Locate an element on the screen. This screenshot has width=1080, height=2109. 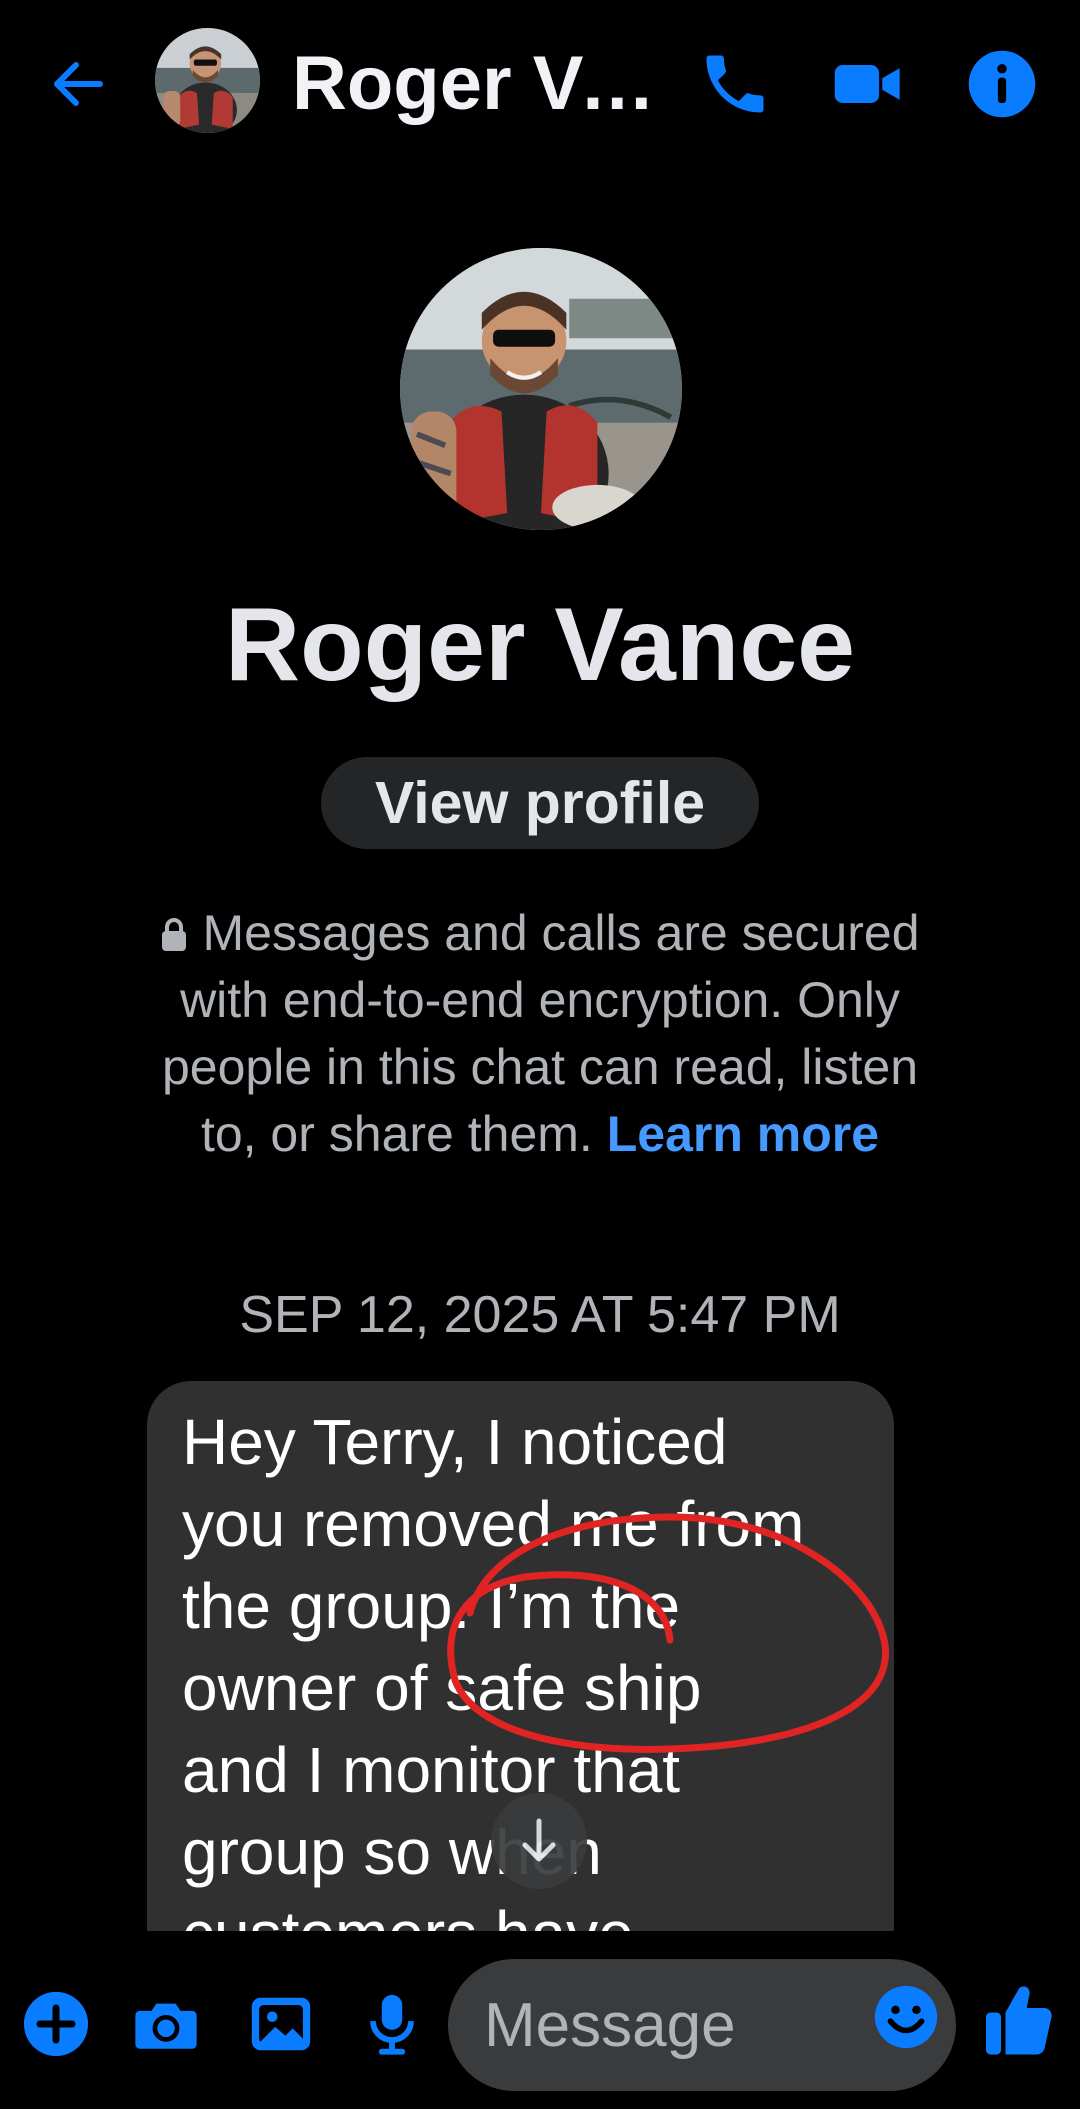
back-button is located at coordinates (78, 84).